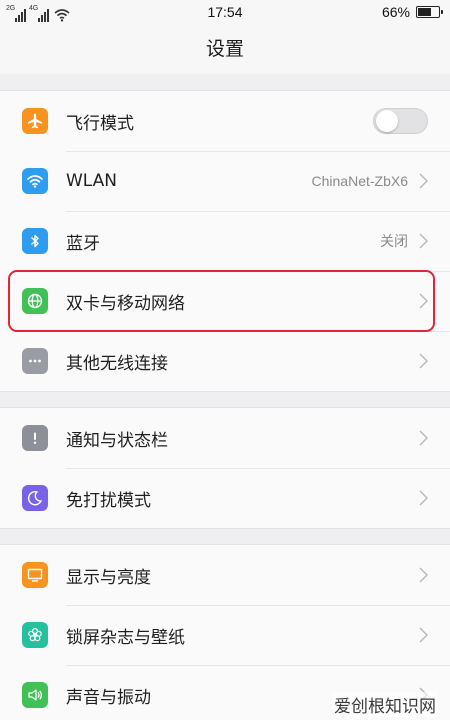  Describe the element at coordinates (225, 635) in the screenshot. I see `settings-item-lockscreen-wallpaper: 锁屏杂志与壁纸` at that location.